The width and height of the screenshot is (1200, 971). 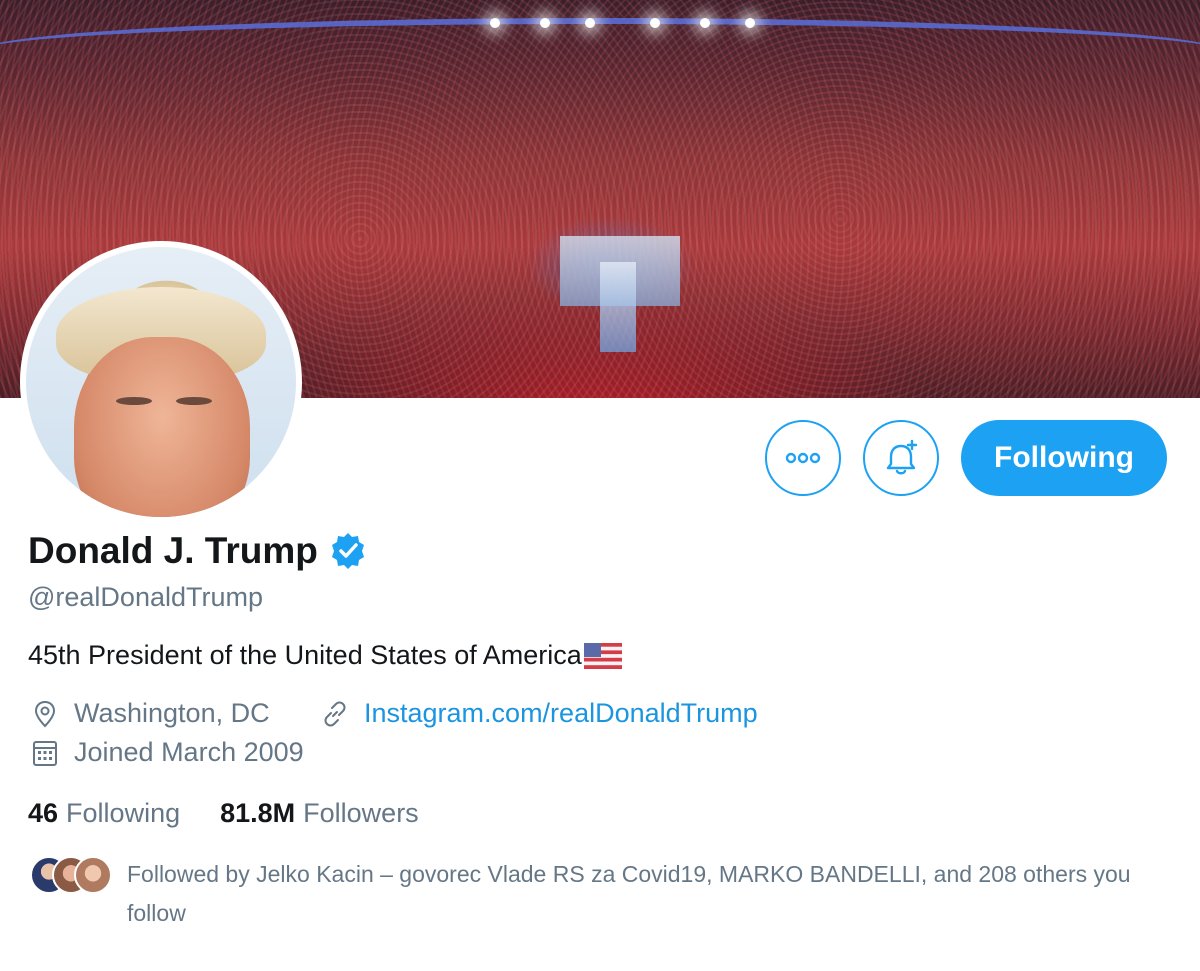 What do you see at coordinates (123, 813) in the screenshot?
I see `following-label: Following` at bounding box center [123, 813].